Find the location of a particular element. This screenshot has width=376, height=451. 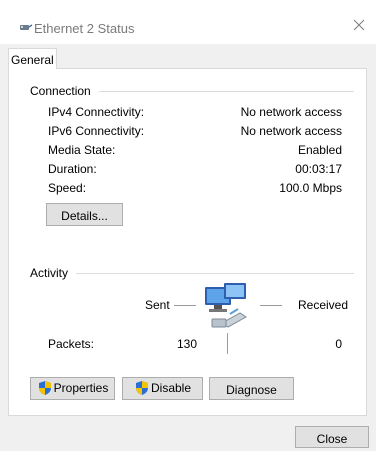

sent-line is located at coordinates (185, 305).